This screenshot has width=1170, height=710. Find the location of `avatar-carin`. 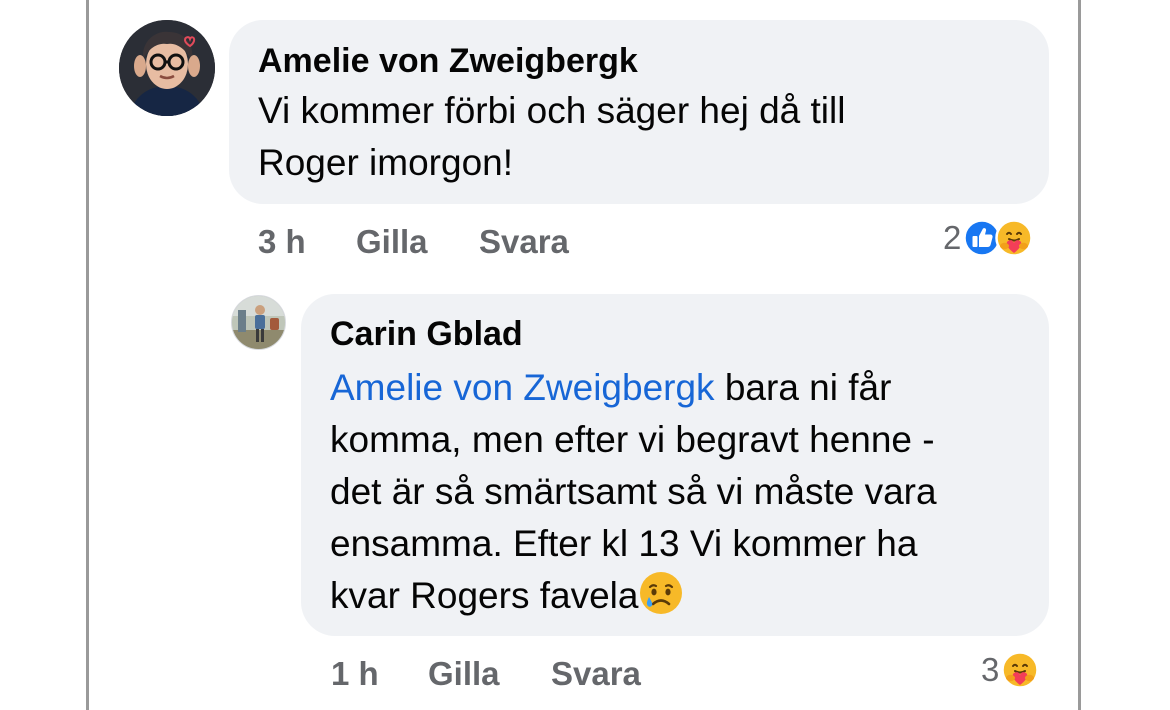

avatar-carin is located at coordinates (258, 322).